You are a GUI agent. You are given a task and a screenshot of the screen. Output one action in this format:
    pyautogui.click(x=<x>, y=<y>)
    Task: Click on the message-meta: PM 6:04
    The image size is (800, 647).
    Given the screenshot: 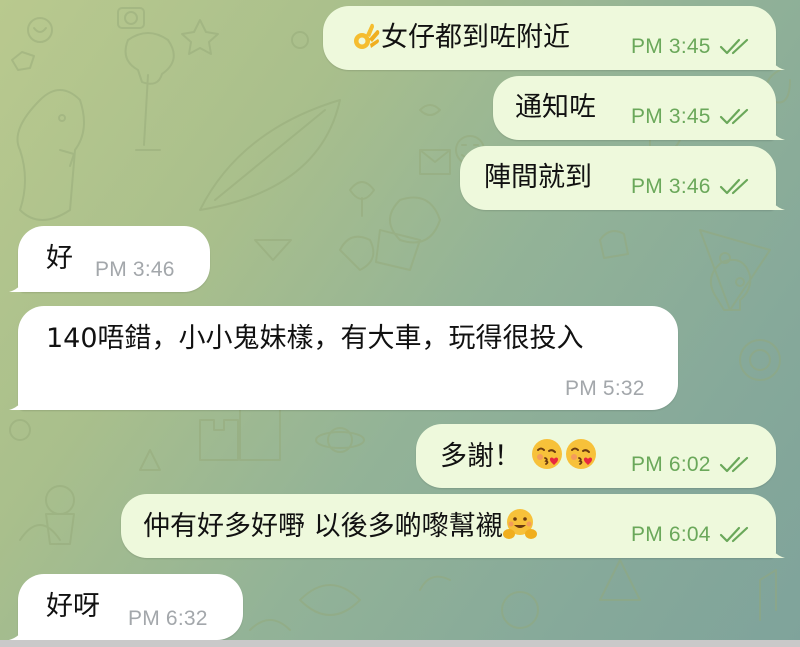 What is the action you would take?
    pyautogui.click(x=692, y=535)
    